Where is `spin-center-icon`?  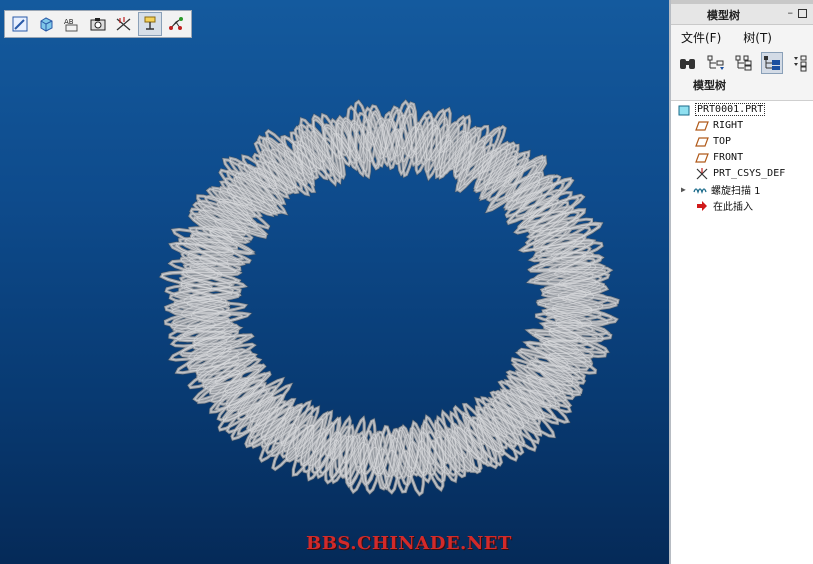 spin-center-icon is located at coordinates (150, 24).